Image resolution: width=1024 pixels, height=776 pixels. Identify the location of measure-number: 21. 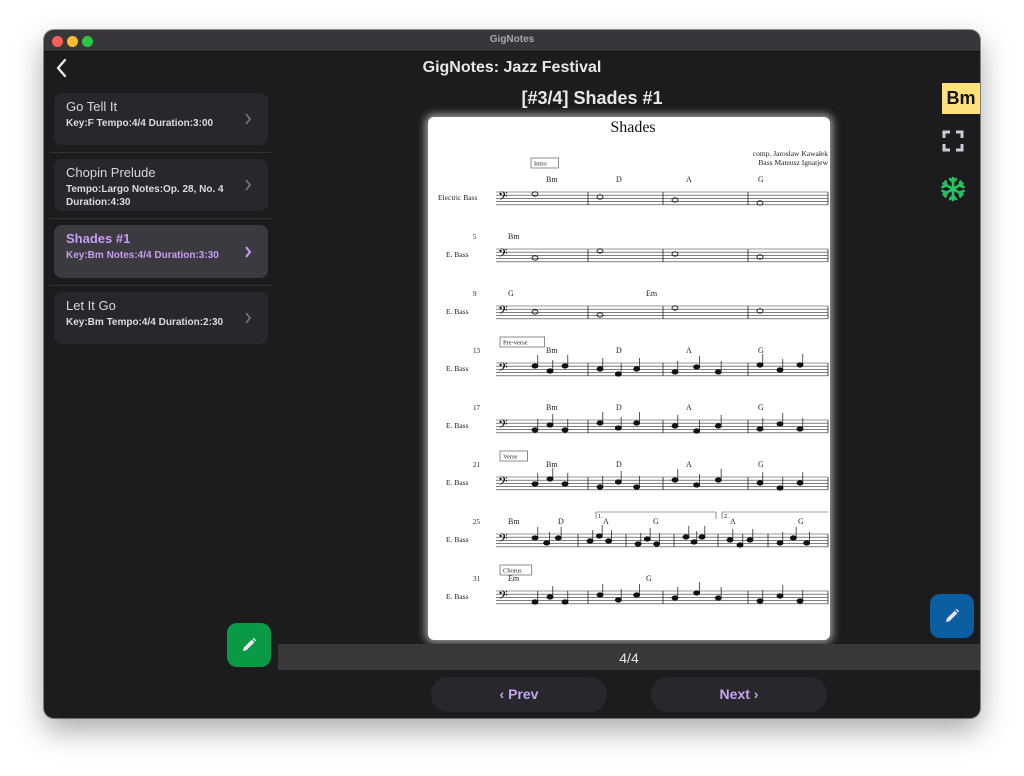
(477, 465).